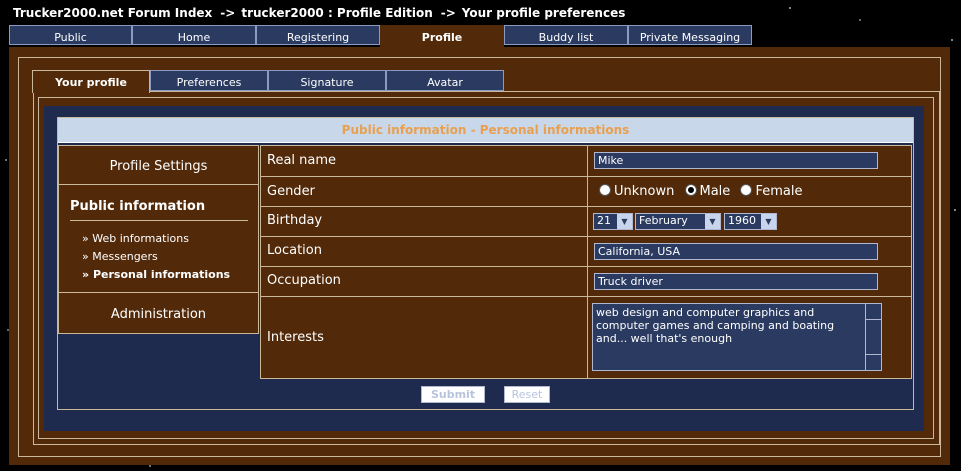  What do you see at coordinates (295, 337) in the screenshot?
I see `interests-label: Interests` at bounding box center [295, 337].